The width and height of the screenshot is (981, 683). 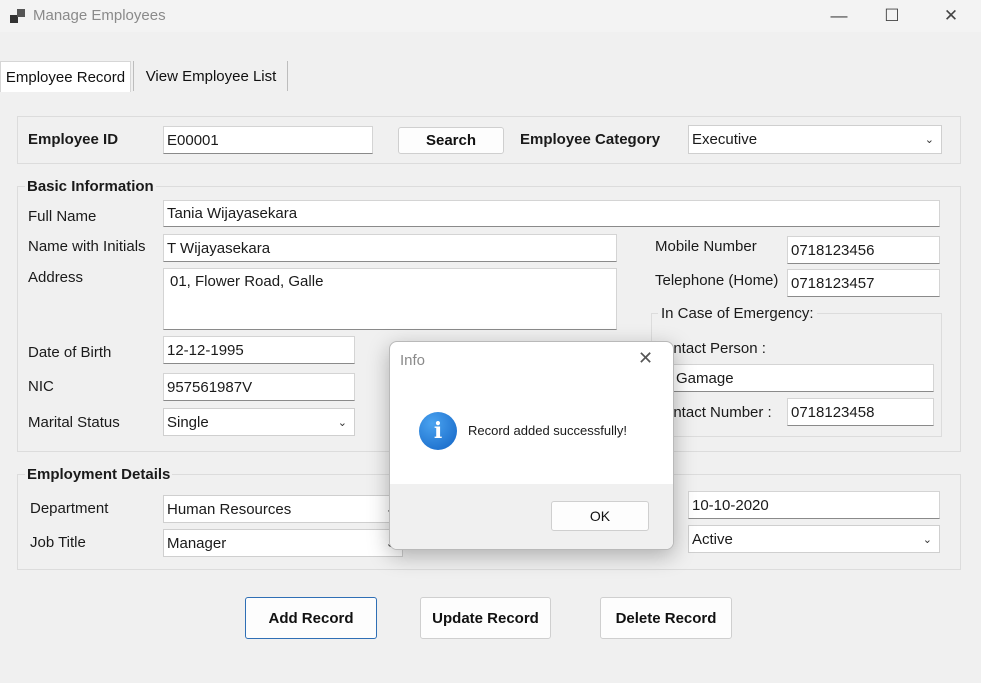 What do you see at coordinates (413, 360) in the screenshot?
I see `dialog-title: Info` at bounding box center [413, 360].